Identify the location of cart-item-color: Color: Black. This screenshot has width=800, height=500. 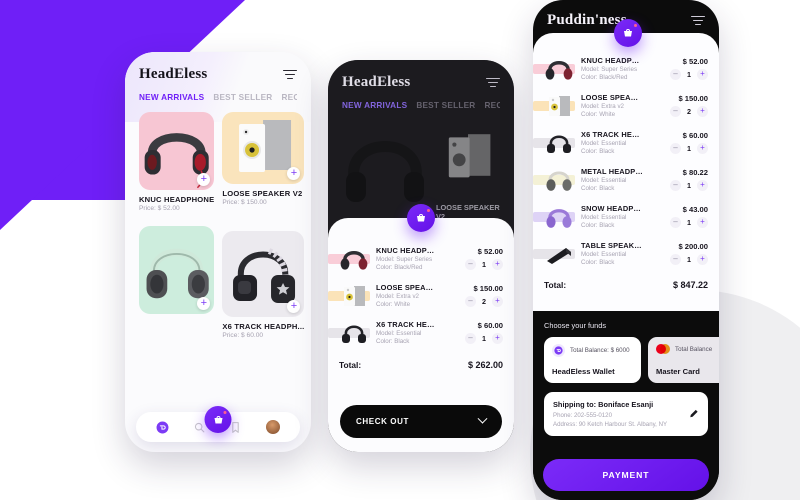
(393, 342).